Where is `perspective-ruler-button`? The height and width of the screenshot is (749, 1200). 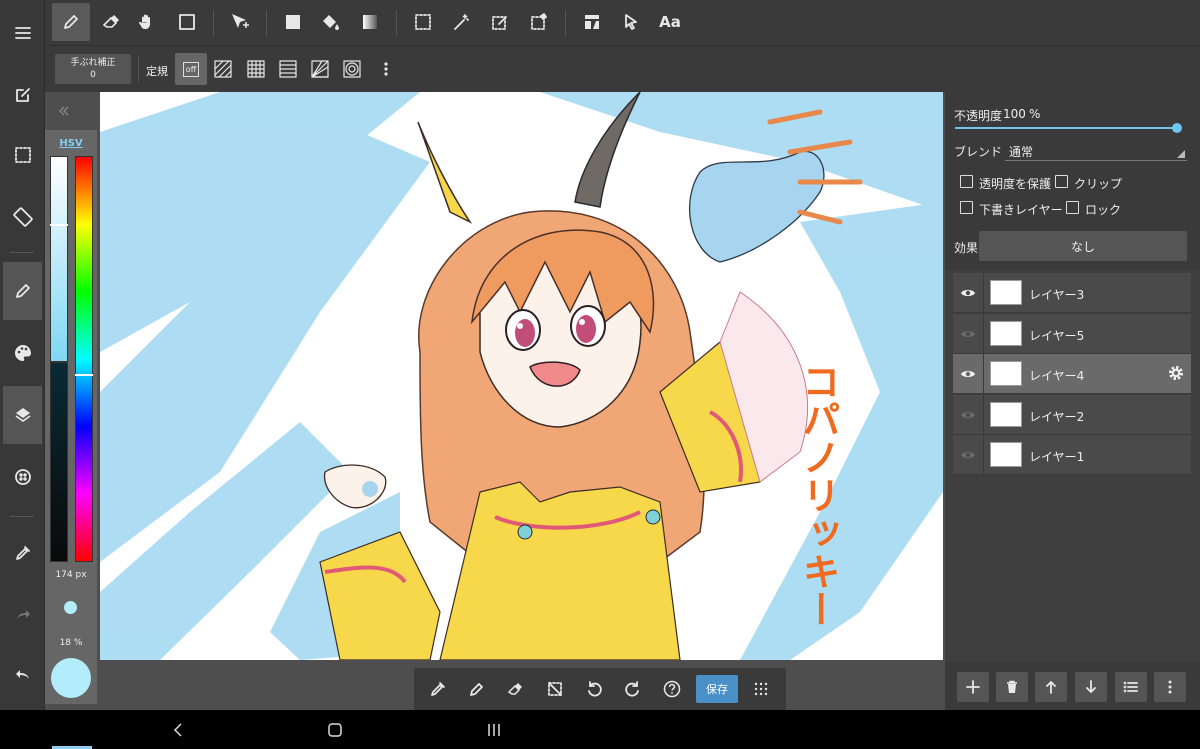 perspective-ruler-button is located at coordinates (288, 69).